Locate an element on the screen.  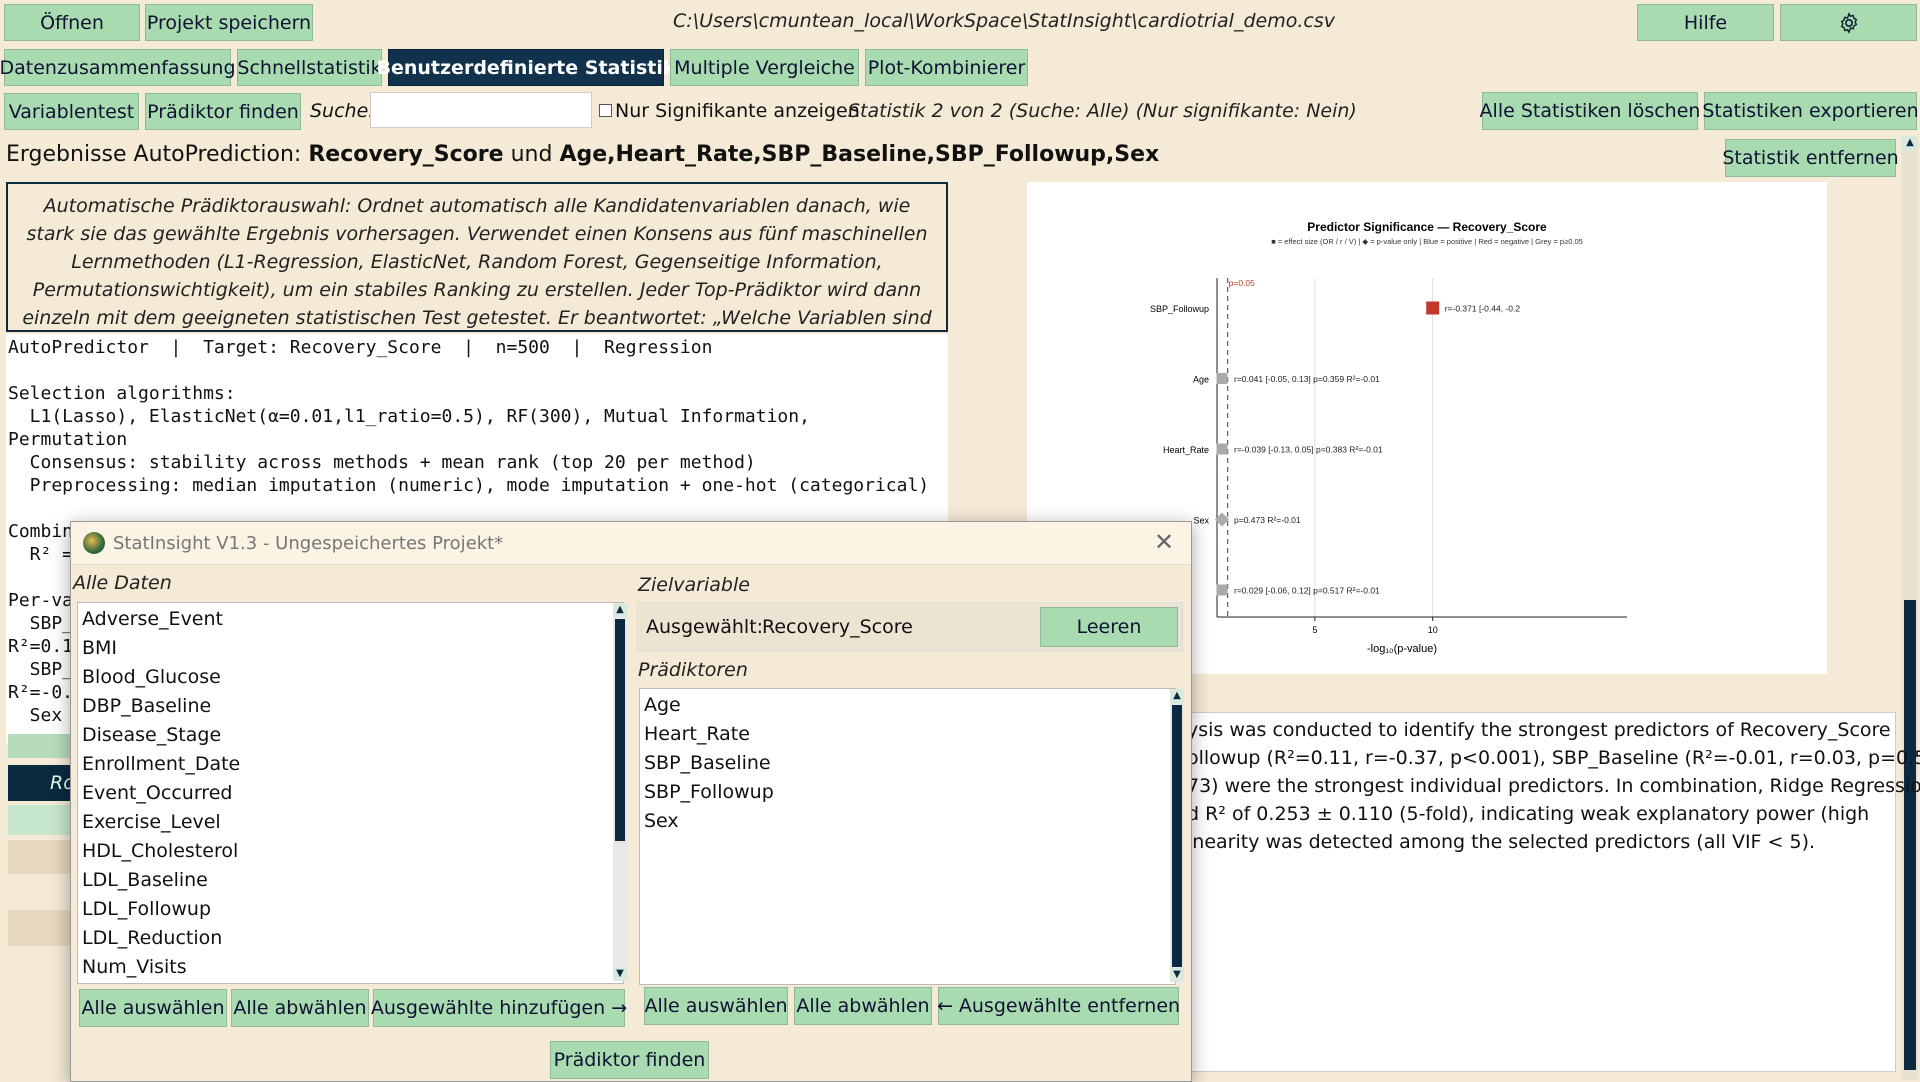
variable-list-item: Disease_Stage is located at coordinates (350, 735).